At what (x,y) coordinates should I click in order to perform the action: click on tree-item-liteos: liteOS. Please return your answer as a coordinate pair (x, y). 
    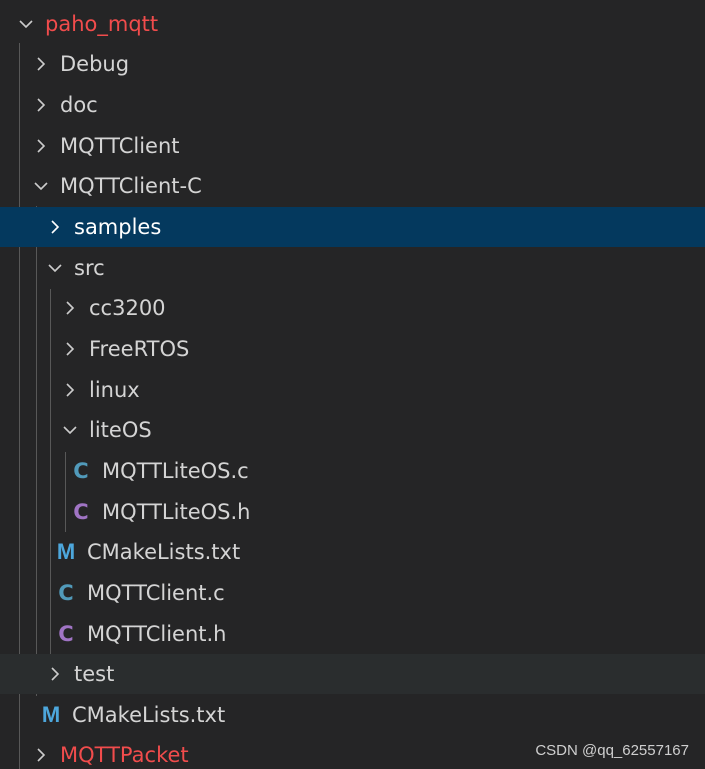
    Looking at the image, I should click on (352, 430).